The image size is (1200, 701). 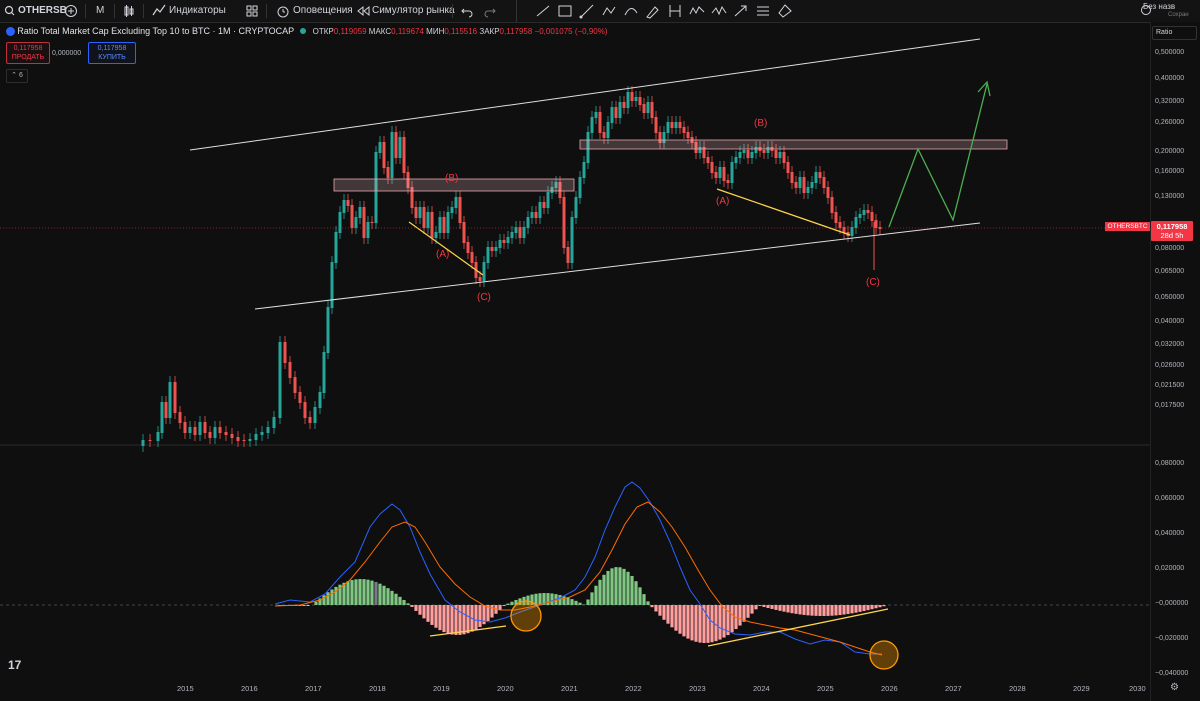 I want to click on time-tick-label: 2021, so click(x=569, y=688).